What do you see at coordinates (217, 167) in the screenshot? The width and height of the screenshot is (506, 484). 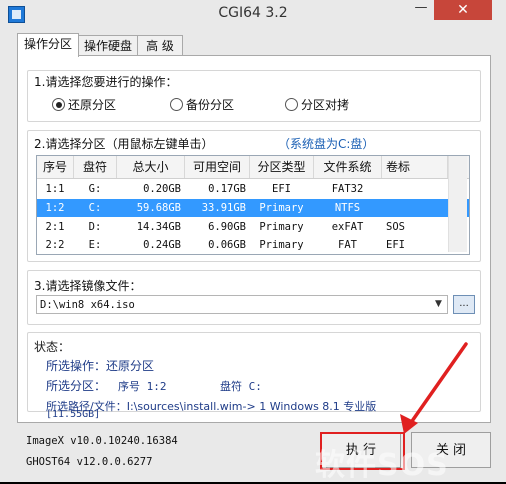 I see `col-free: 可用空间` at bounding box center [217, 167].